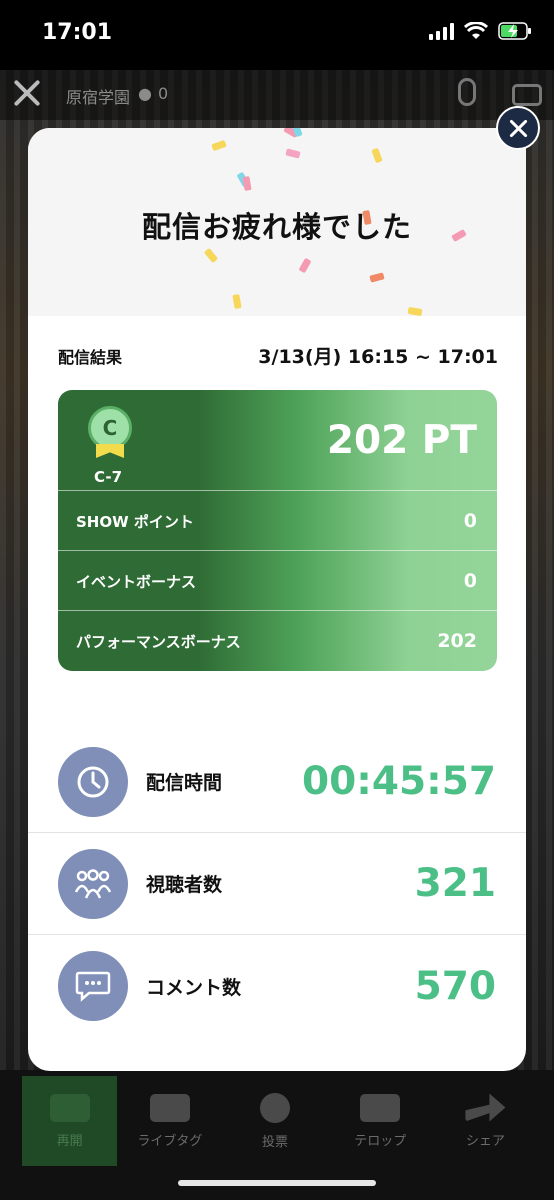 The image size is (554, 1200). What do you see at coordinates (277, 640) in the screenshot?
I see `points-row-performance-bonus: パフォーマンスボーナス 202` at bounding box center [277, 640].